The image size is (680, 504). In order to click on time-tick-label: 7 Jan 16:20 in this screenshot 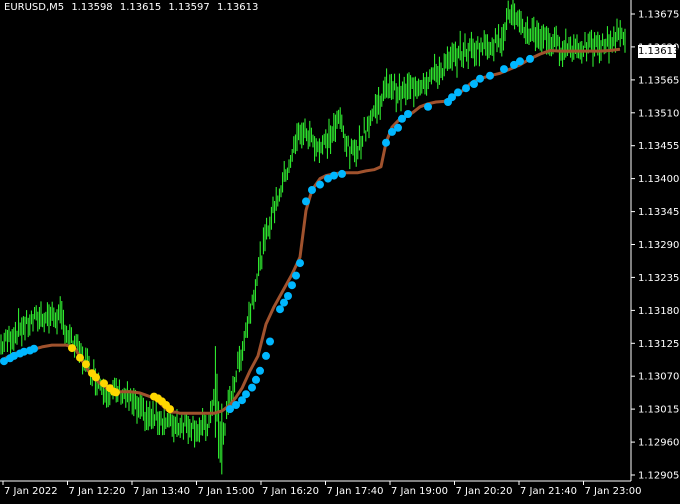, I will do `click(290, 491)`.